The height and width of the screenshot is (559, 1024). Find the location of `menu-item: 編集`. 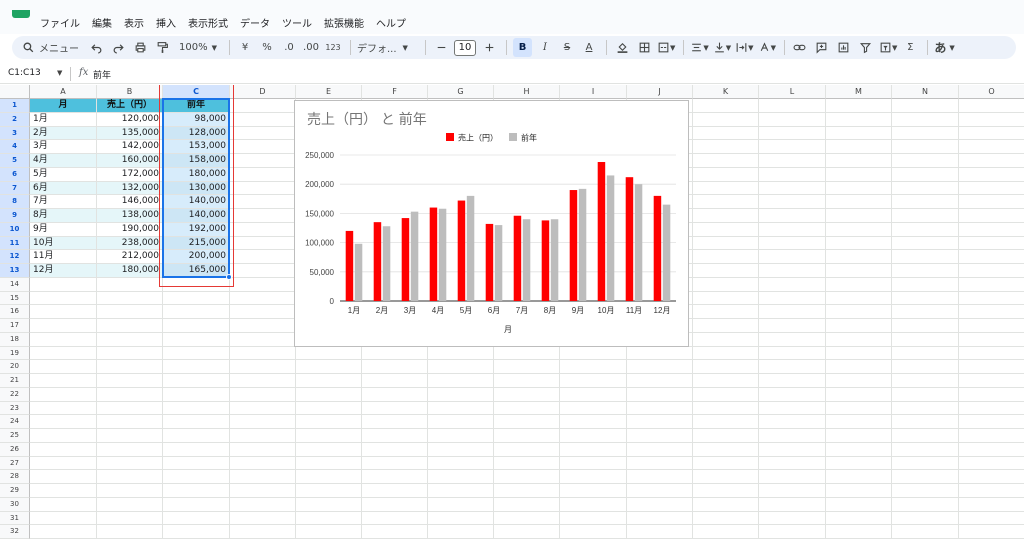

menu-item: 編集 is located at coordinates (102, 22).